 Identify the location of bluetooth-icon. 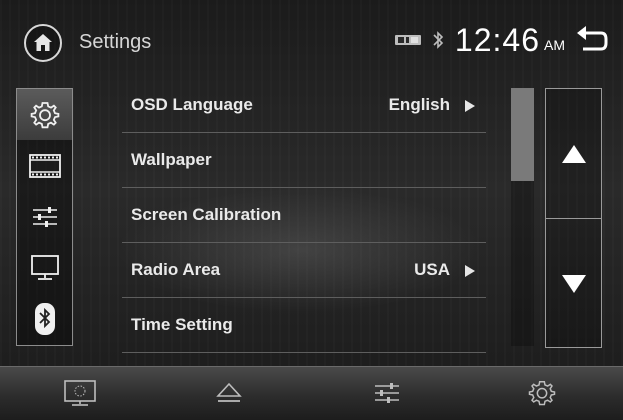
(44, 318).